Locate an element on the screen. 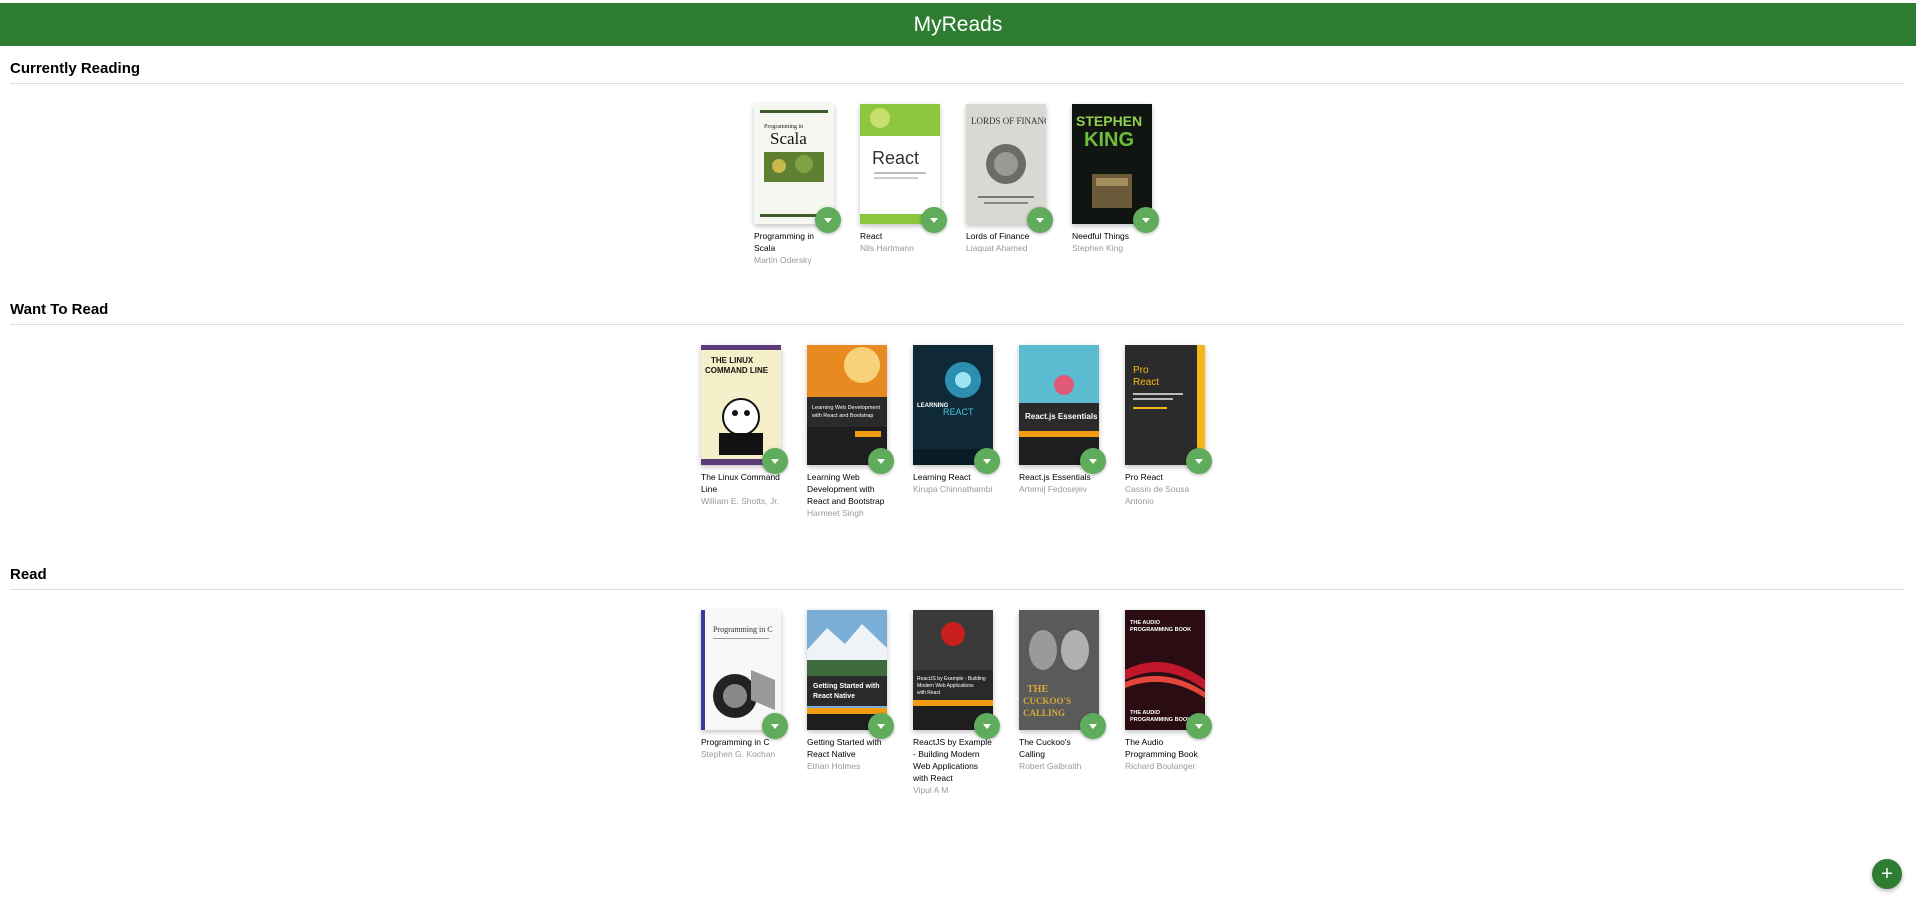  app-title: MyReads is located at coordinates (958, 24).